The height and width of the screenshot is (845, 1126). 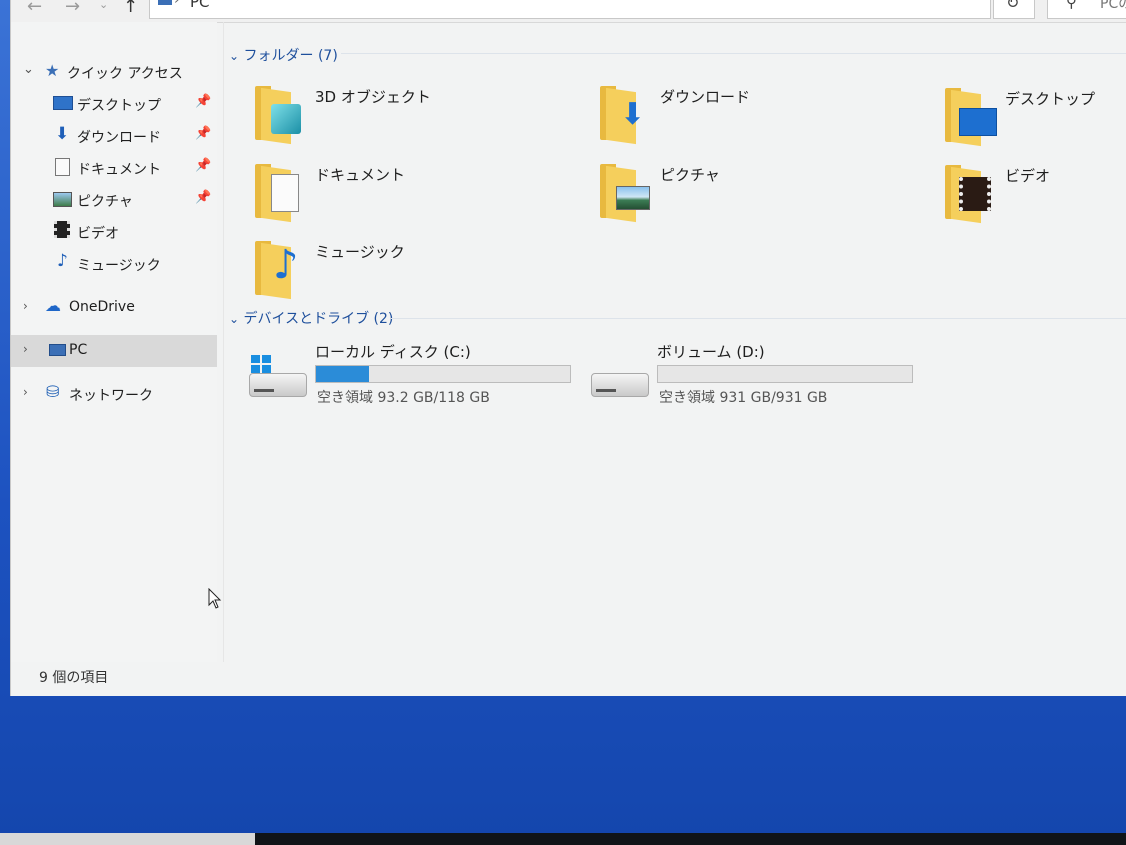 What do you see at coordinates (53, 391) in the screenshot?
I see `network-icon: ⛁` at bounding box center [53, 391].